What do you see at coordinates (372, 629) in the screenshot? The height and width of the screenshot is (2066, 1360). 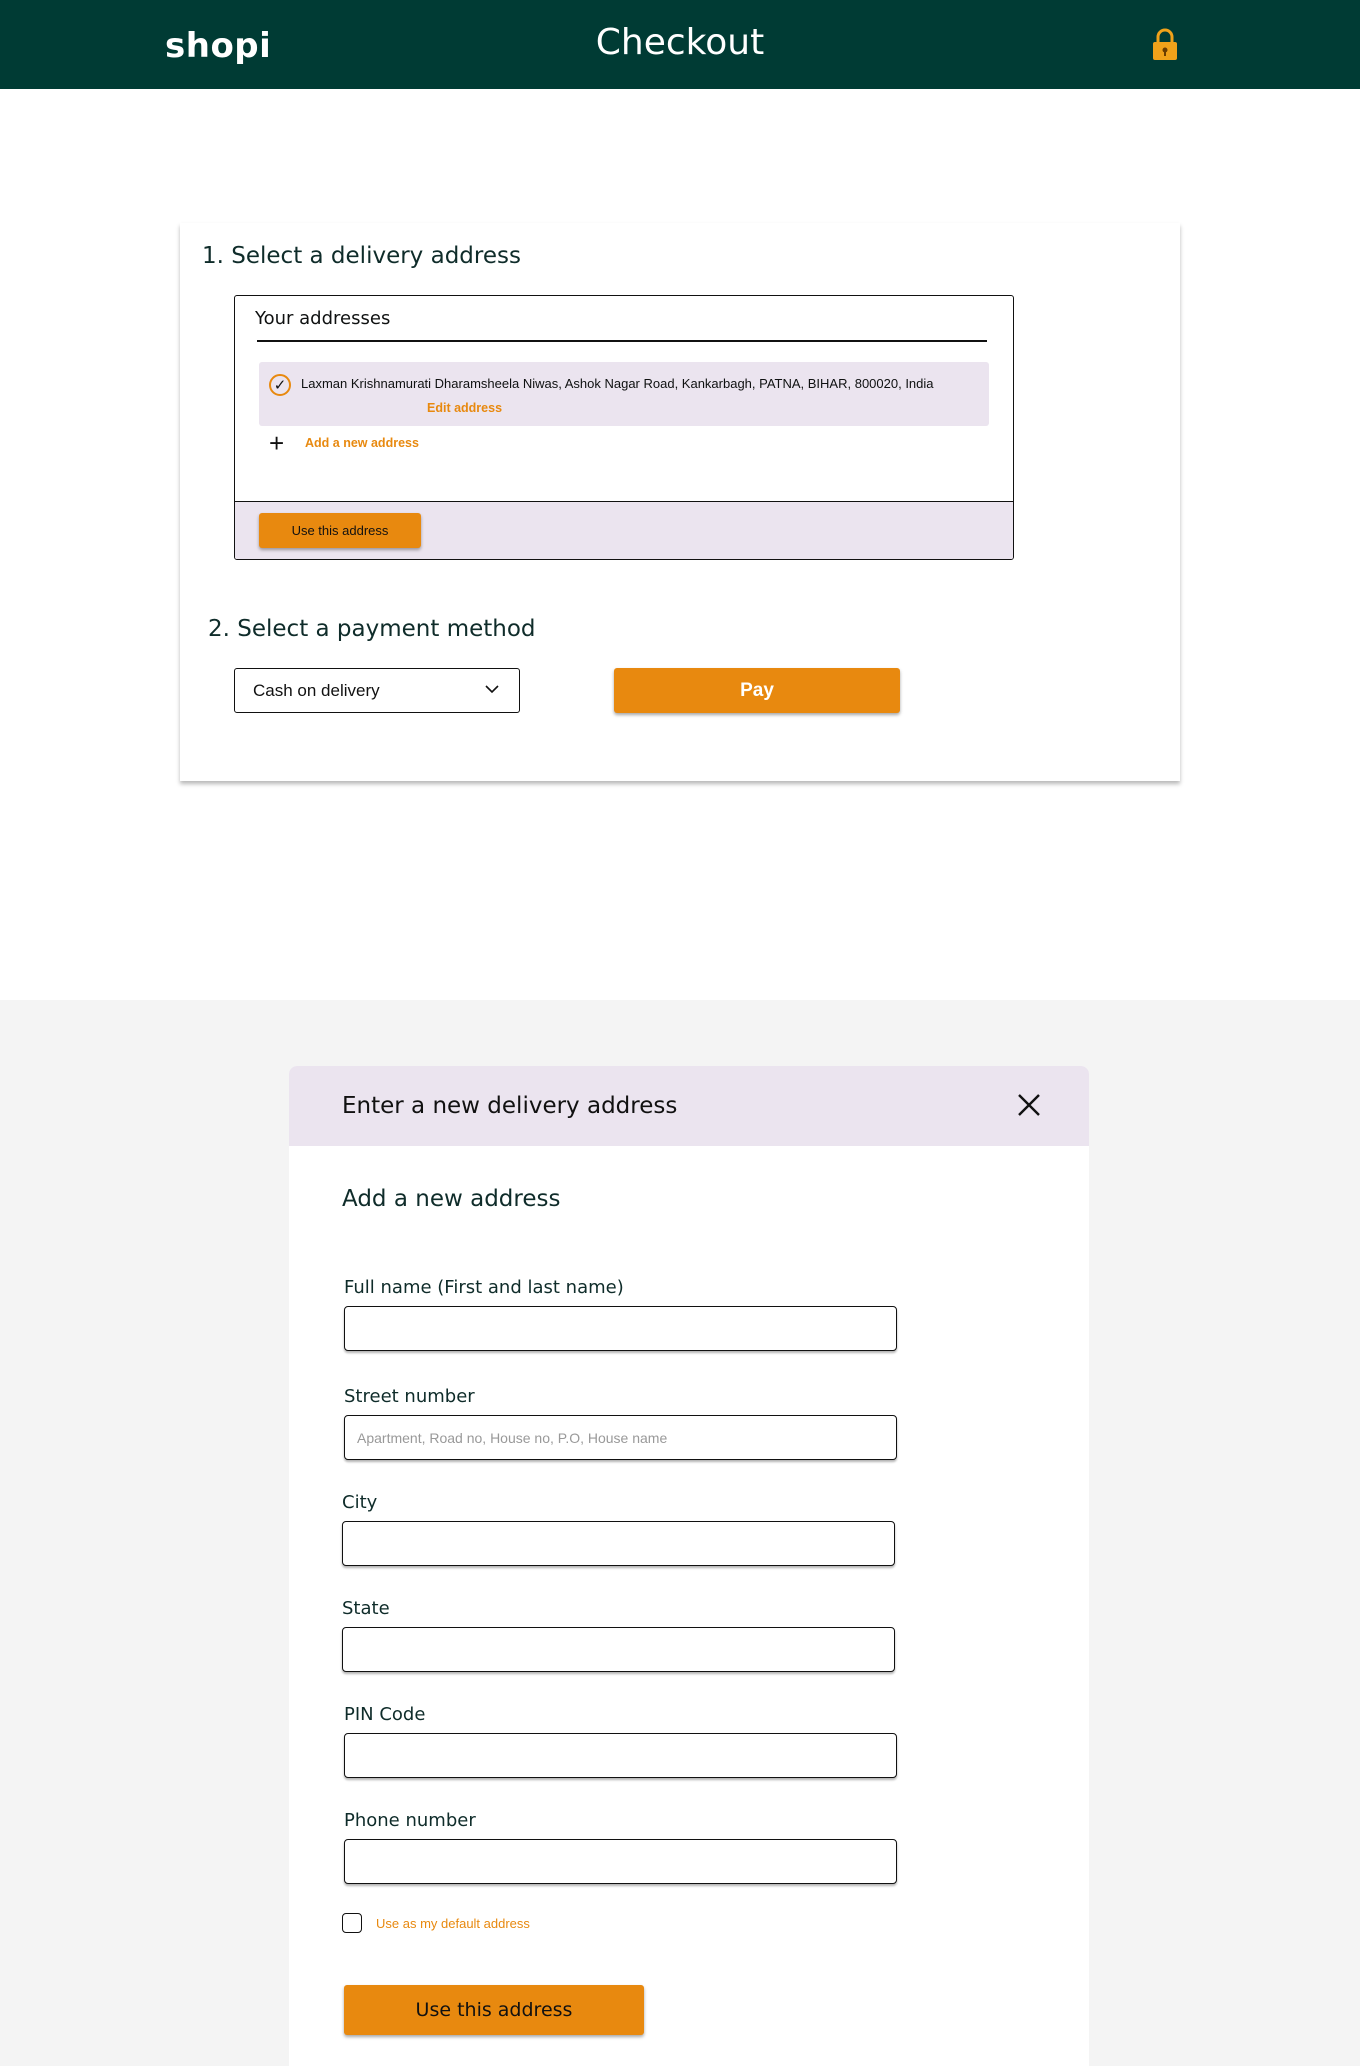 I see `step2-heading: 2. Select a payment method` at bounding box center [372, 629].